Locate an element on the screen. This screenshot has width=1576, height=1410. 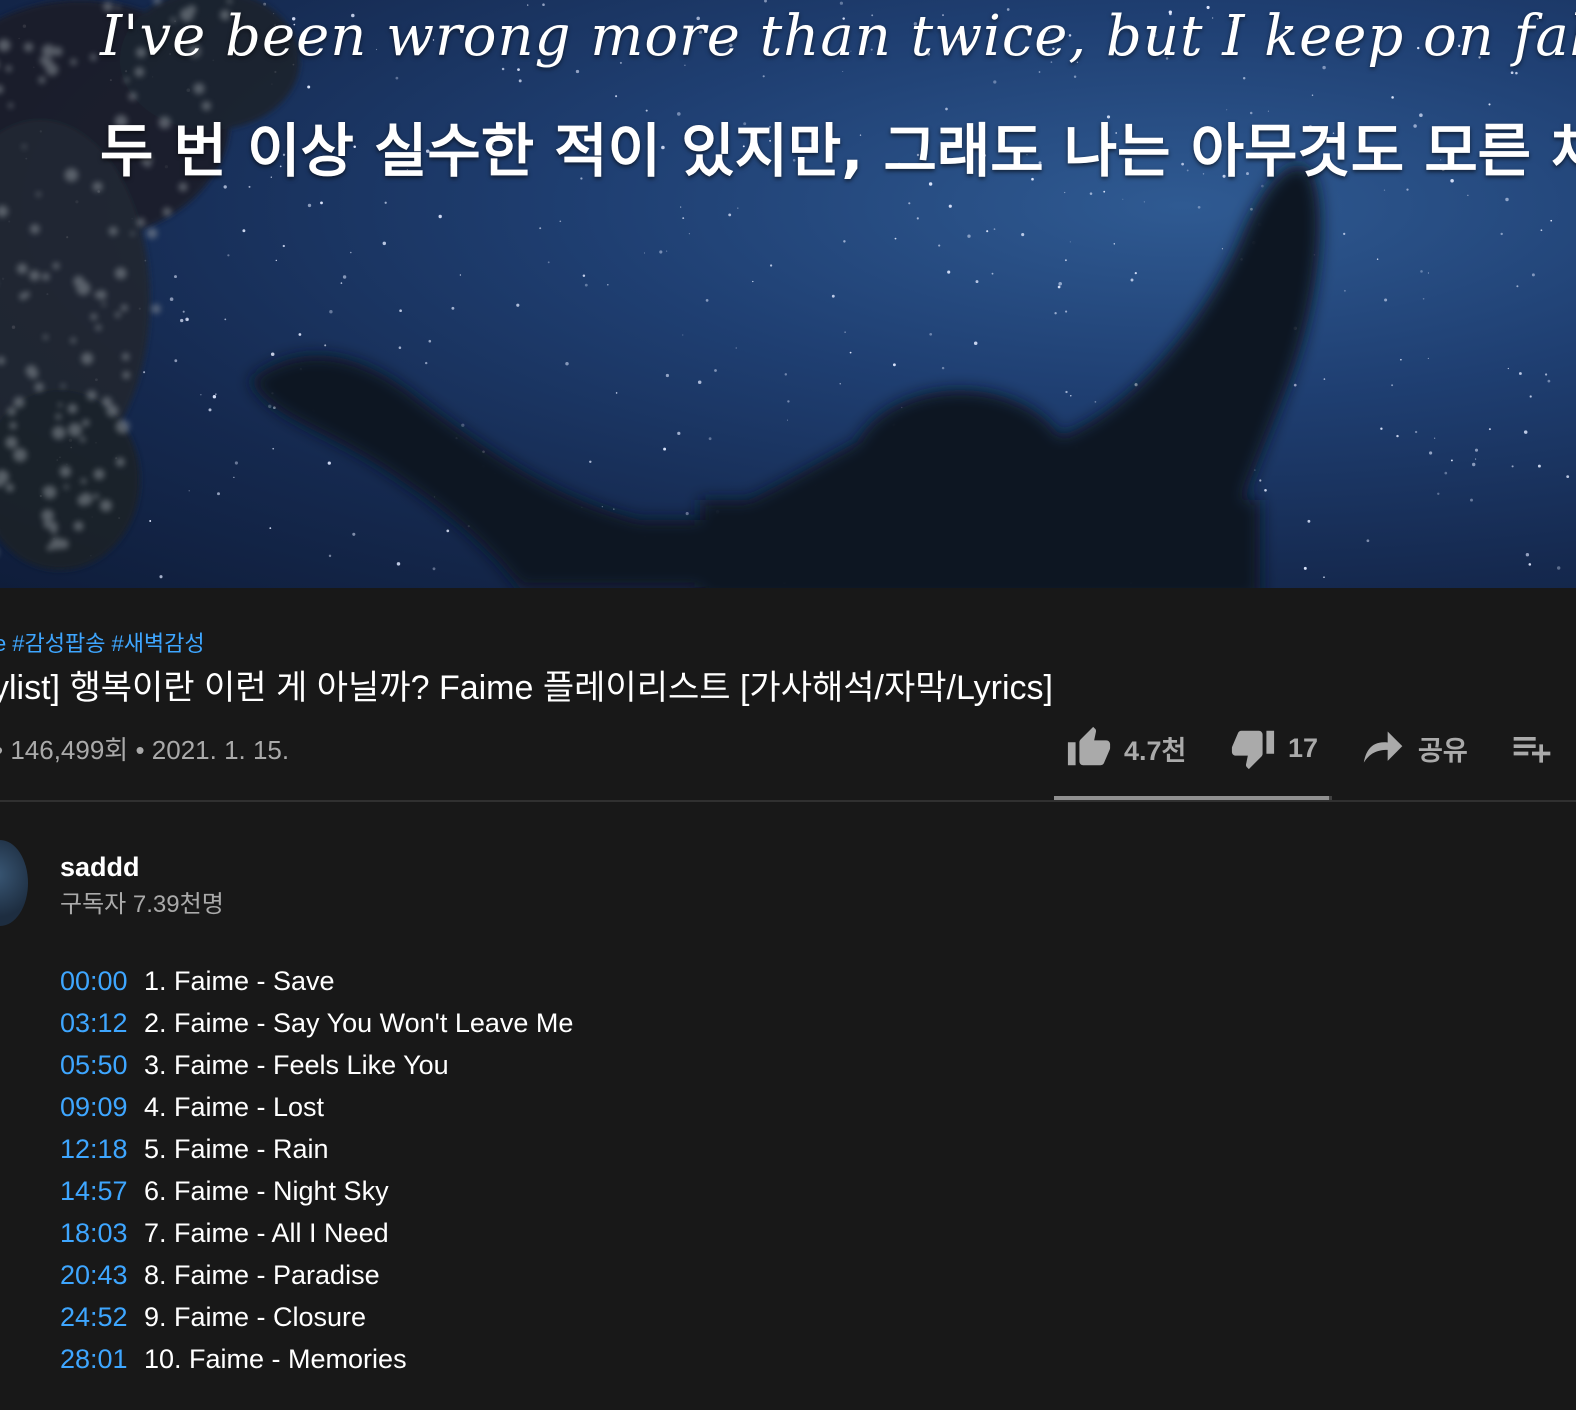
timestamp-link: 05:50 is located at coordinates (102, 1065).